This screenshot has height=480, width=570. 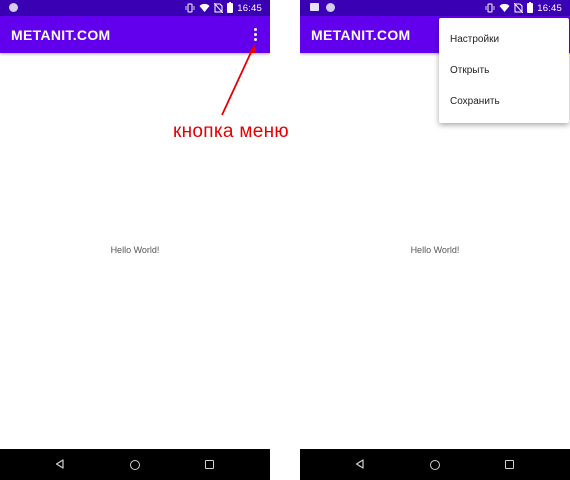 I want to click on annotation-label: кнопка меню, so click(x=231, y=131).